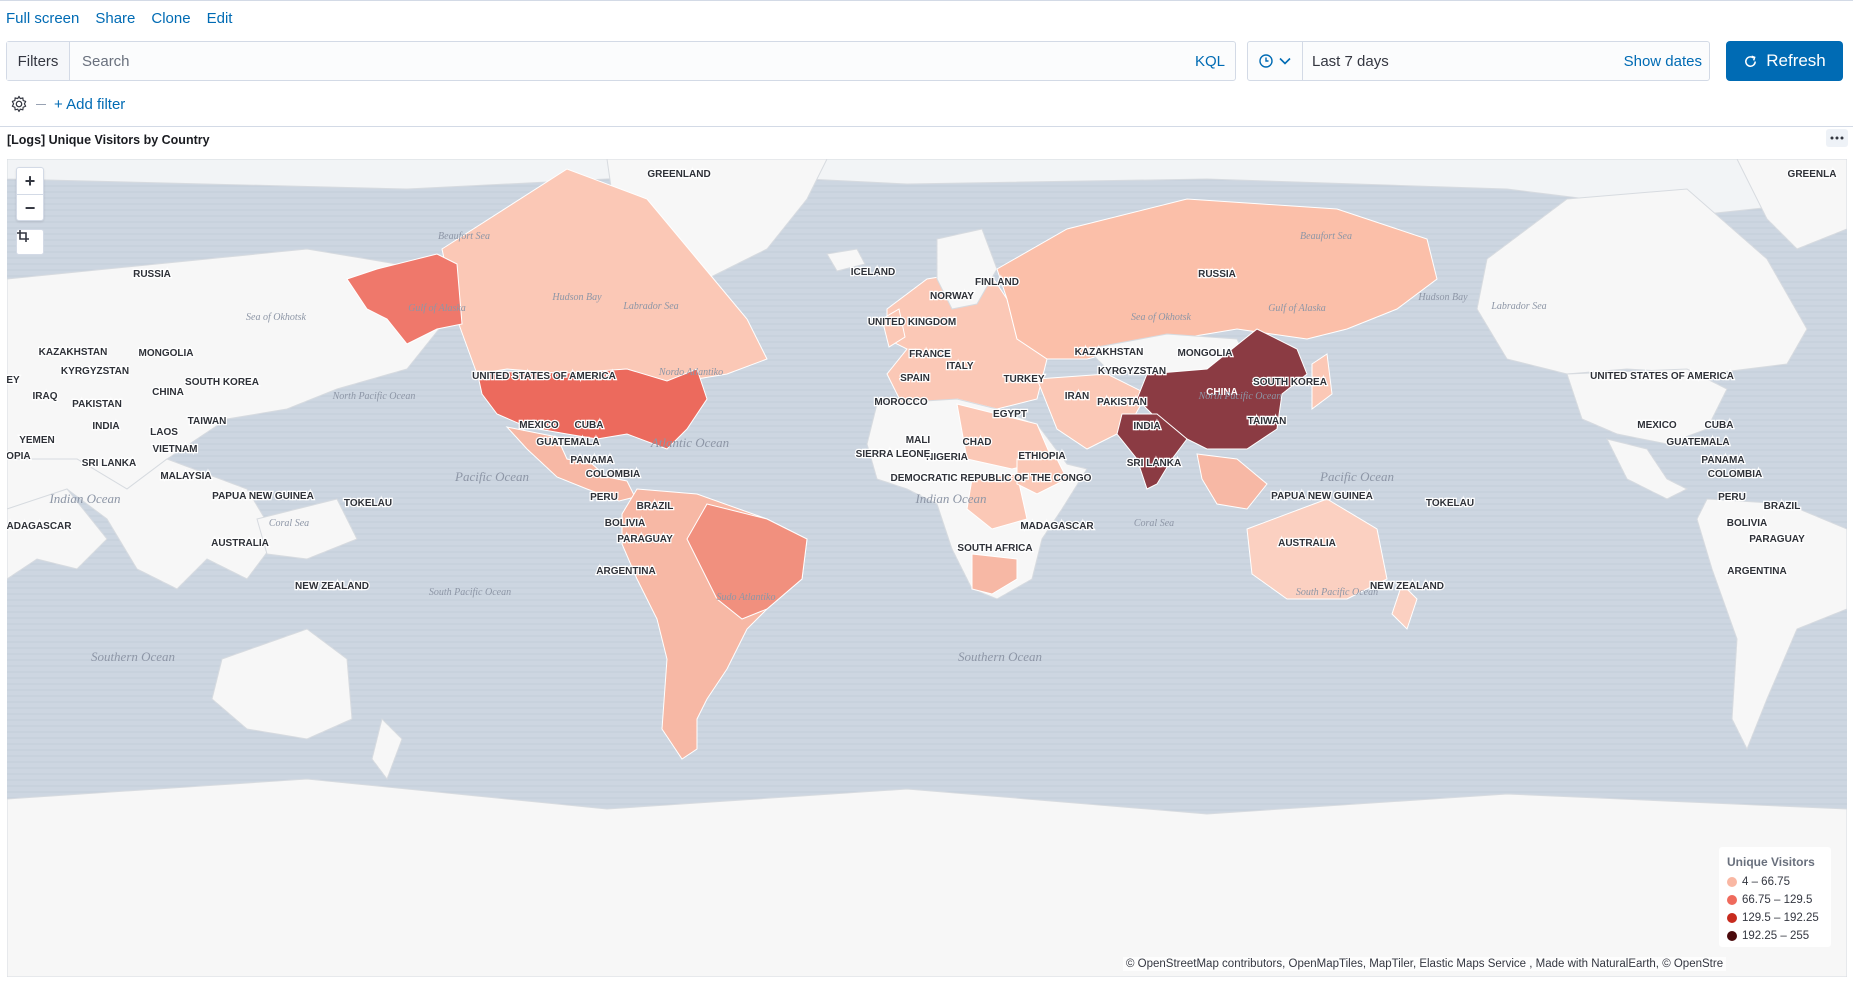  Describe the element at coordinates (170, 18) in the screenshot. I see `clone-link: Clone` at that location.